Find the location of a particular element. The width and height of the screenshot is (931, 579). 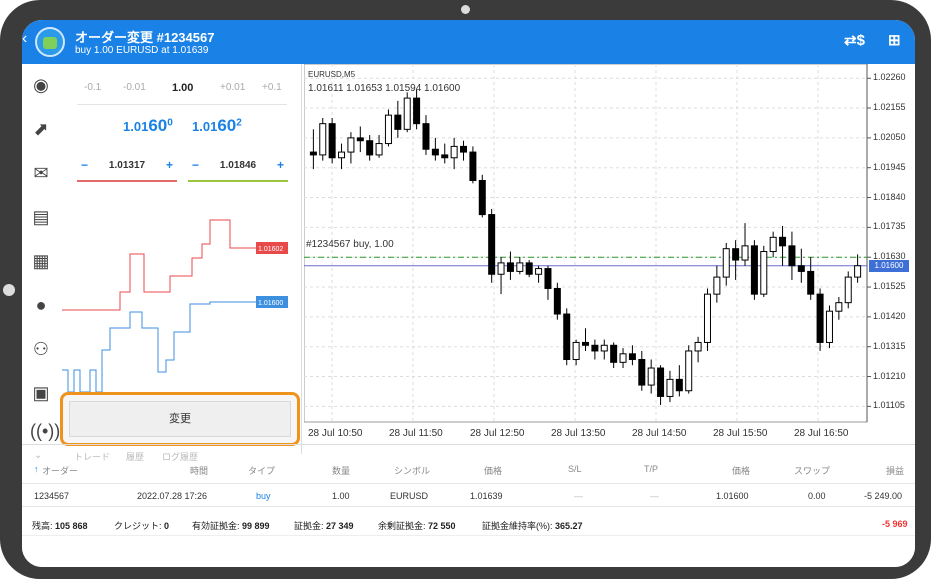

column-header: 損益 is located at coordinates (895, 470).